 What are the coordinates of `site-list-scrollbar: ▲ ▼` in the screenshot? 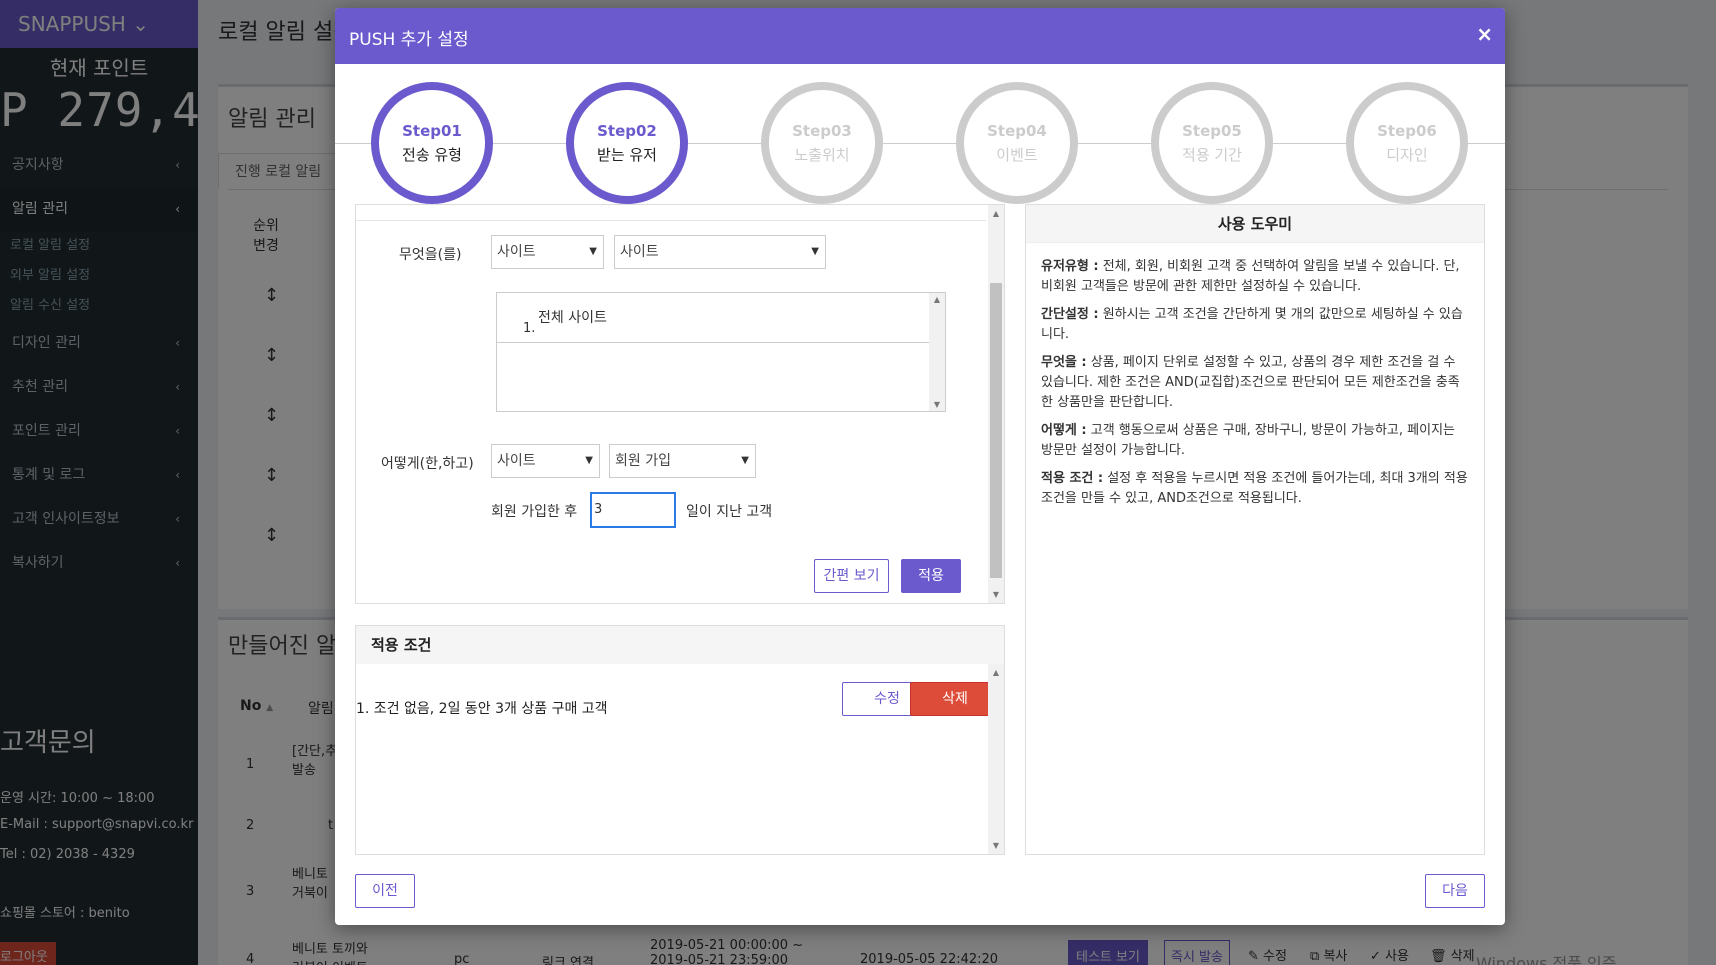 It's located at (937, 352).